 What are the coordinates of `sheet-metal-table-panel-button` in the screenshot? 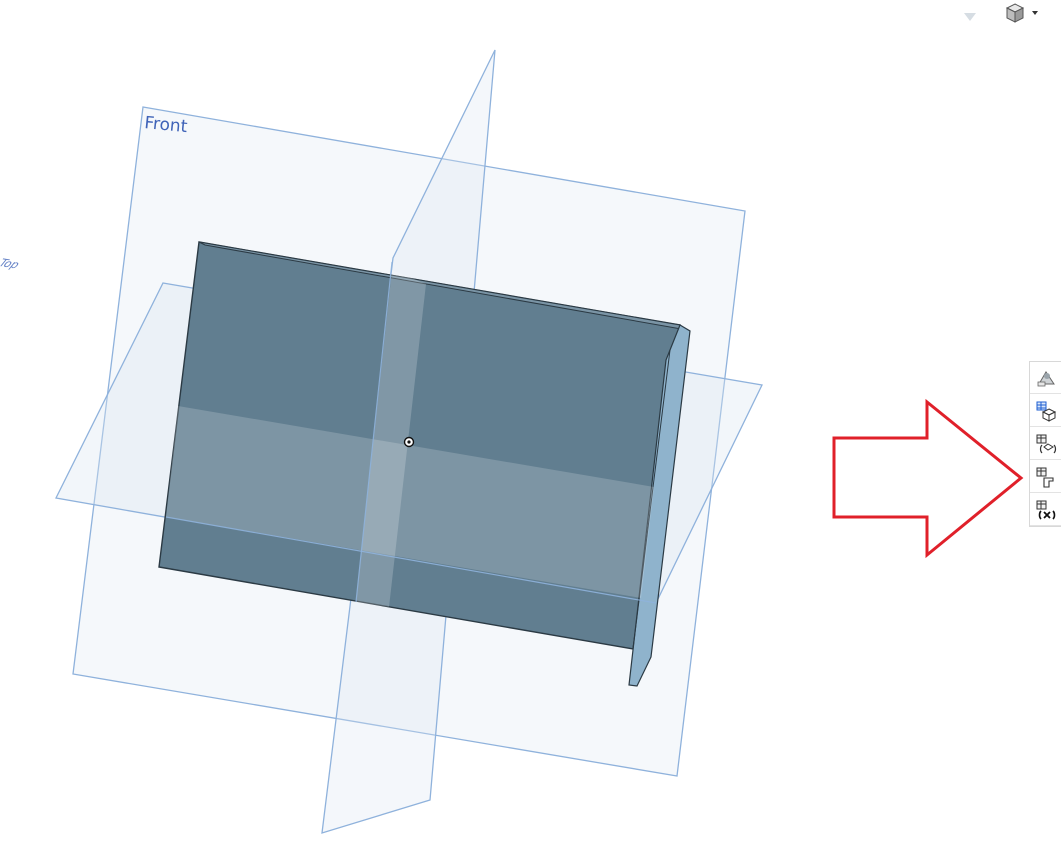 It's located at (1045, 477).